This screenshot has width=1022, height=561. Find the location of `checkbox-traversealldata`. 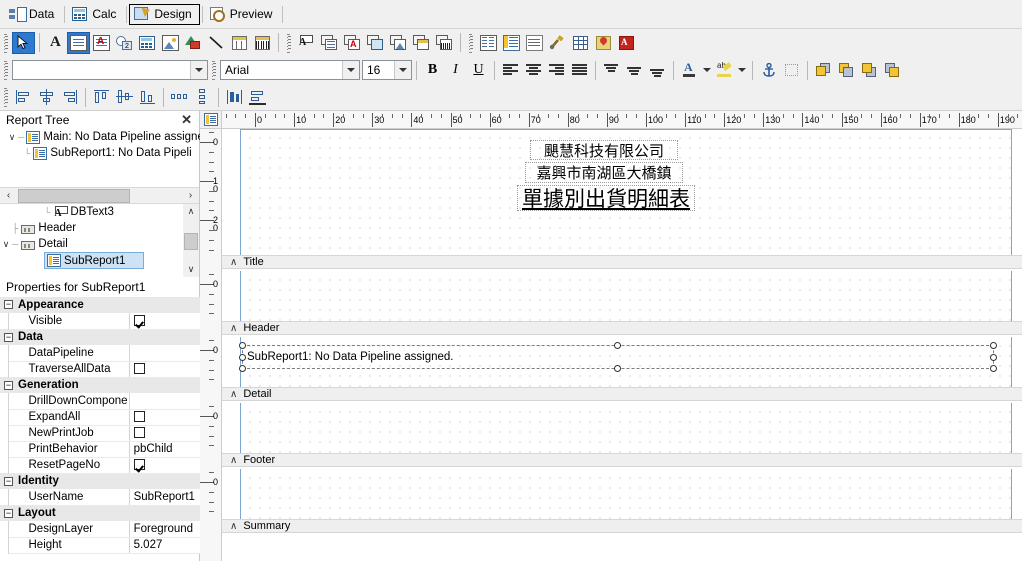

checkbox-traversealldata is located at coordinates (139, 369).